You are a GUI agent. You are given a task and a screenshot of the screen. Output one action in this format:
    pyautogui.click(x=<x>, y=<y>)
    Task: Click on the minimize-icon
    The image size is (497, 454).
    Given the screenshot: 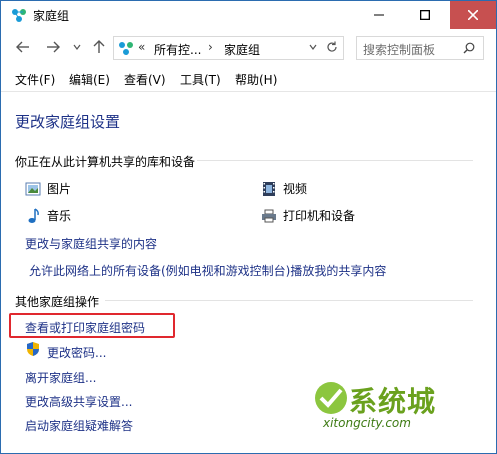 What is the action you would take?
    pyautogui.click(x=379, y=15)
    